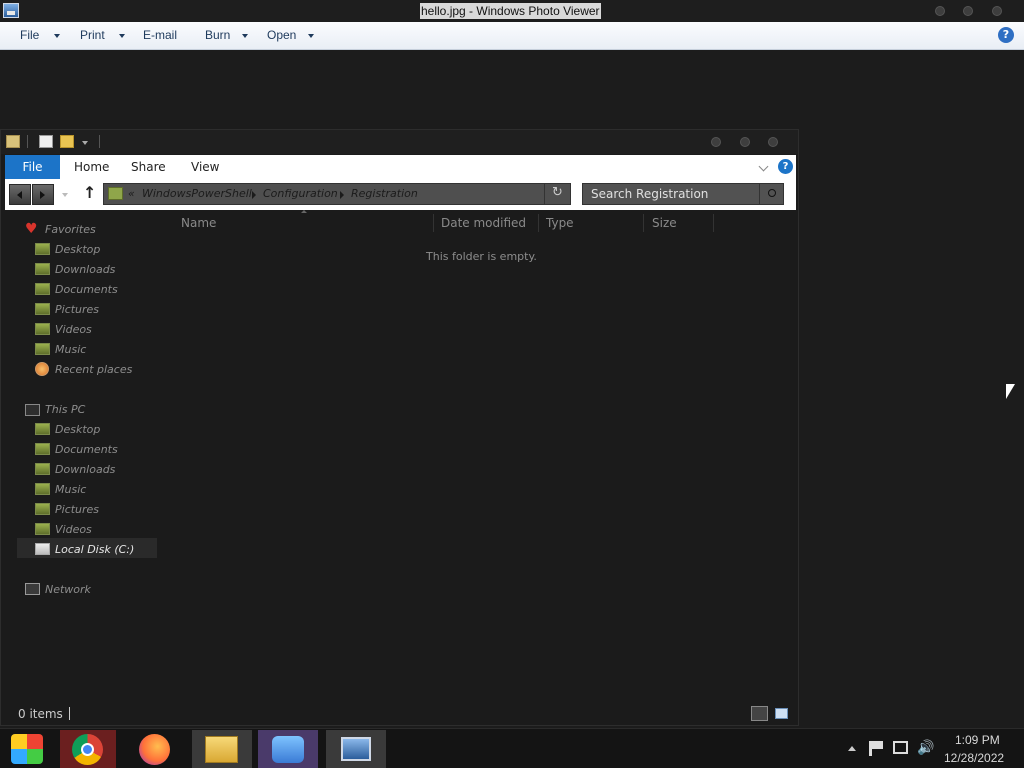 Image resolution: width=1024 pixels, height=768 pixels. What do you see at coordinates (94, 549) in the screenshot?
I see `nav-pc-local-disk: Local Disk (C:)` at bounding box center [94, 549].